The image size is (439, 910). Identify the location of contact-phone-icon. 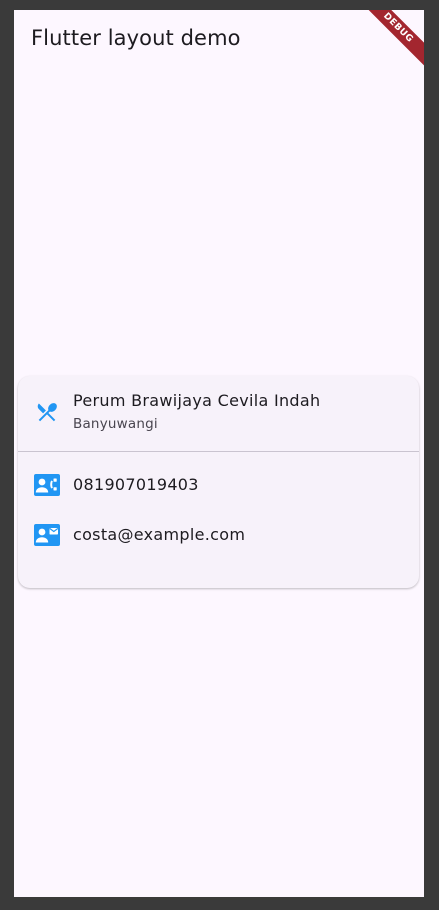
(47, 485).